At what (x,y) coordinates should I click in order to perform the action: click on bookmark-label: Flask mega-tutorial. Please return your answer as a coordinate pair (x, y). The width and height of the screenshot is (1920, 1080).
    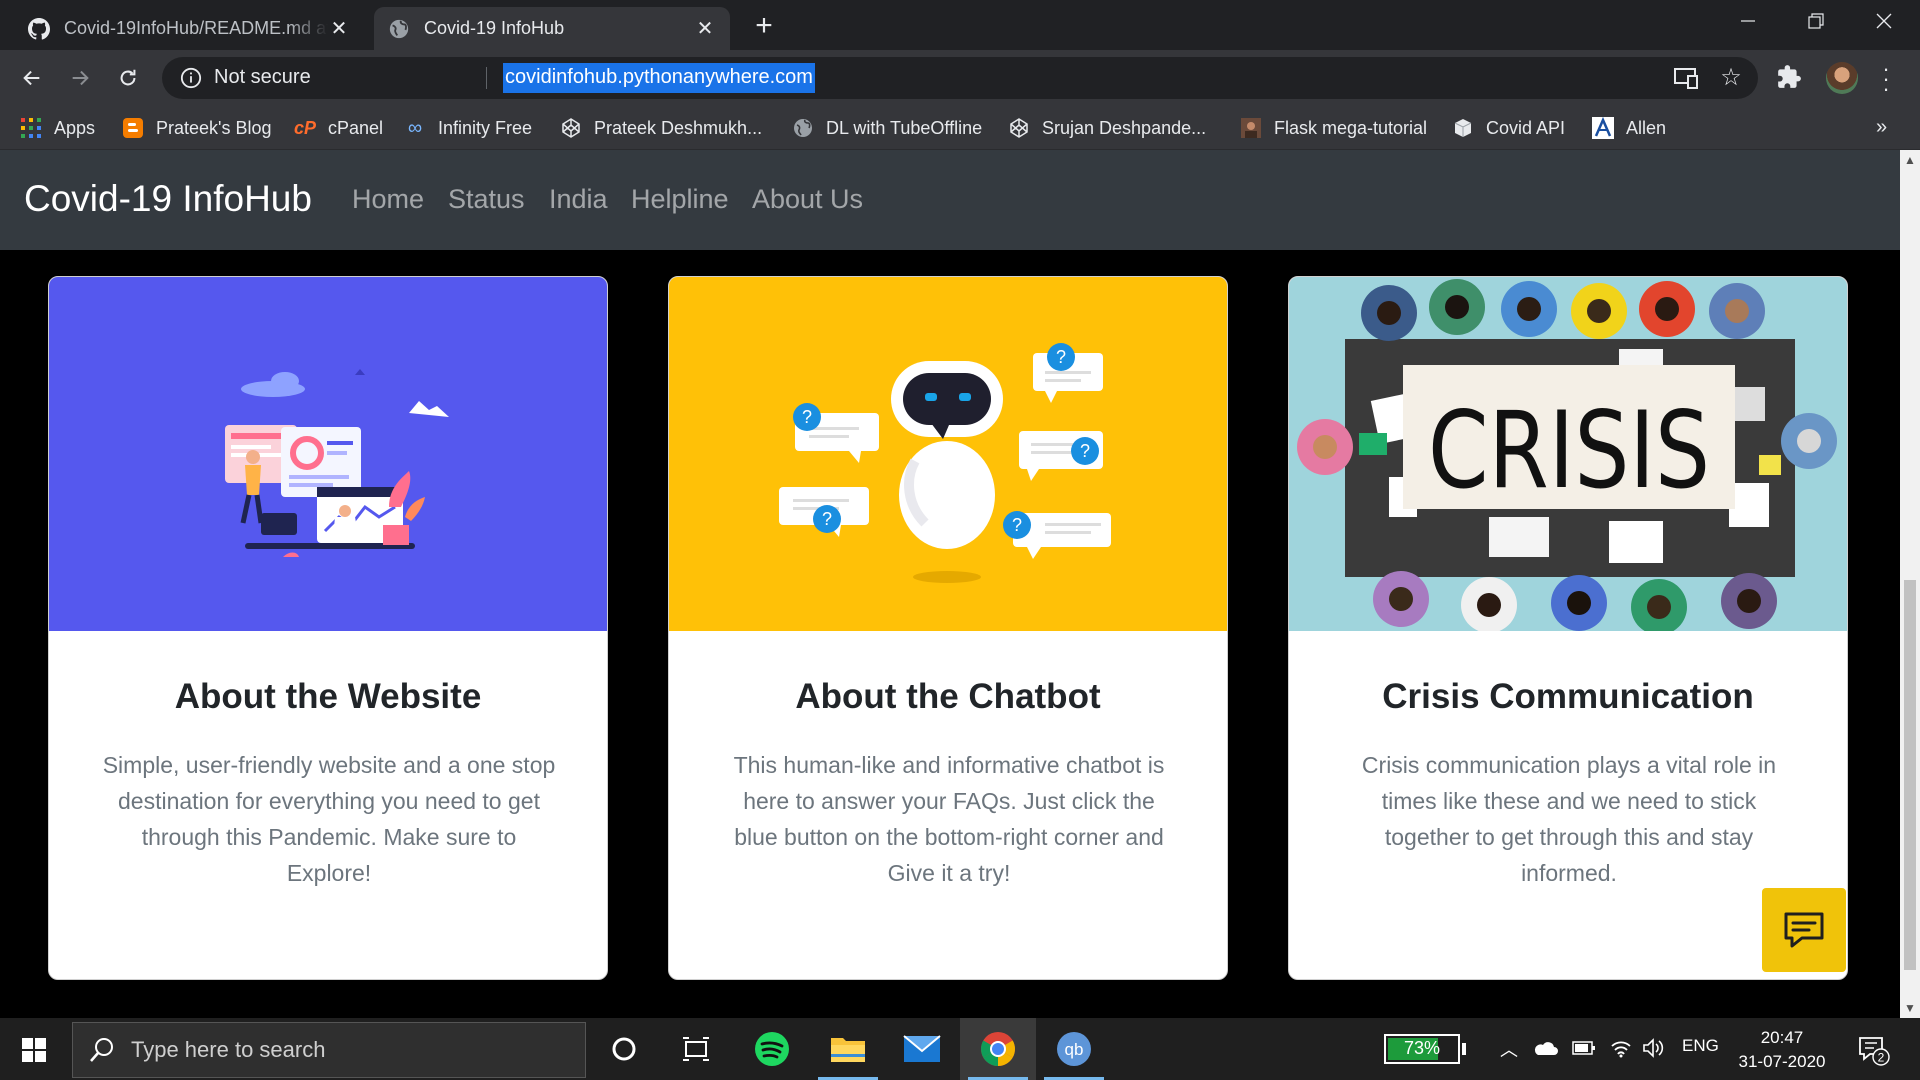
    Looking at the image, I should click on (1351, 127).